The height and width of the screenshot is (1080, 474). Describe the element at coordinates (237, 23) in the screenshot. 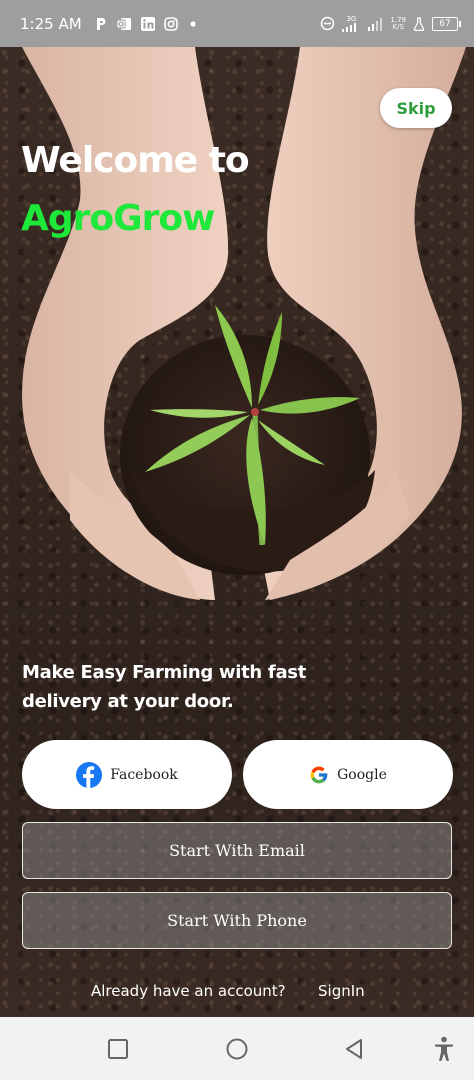

I see `status-bar: 1:25 AM 3G 1.79 K/S 67` at that location.